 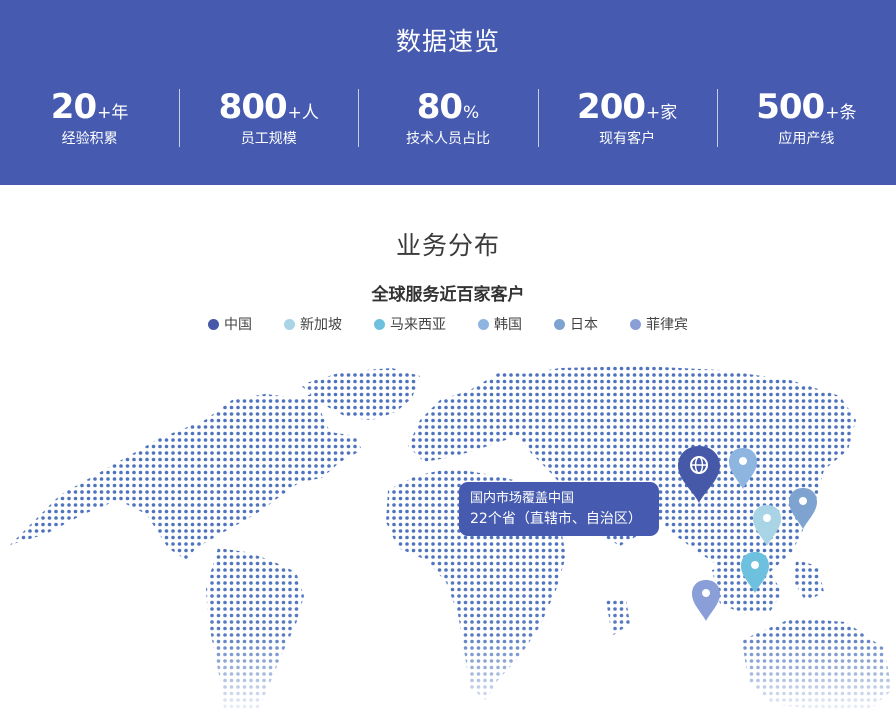 I want to click on stat-experience: 20+年 经验积累, so click(x=89, y=119).